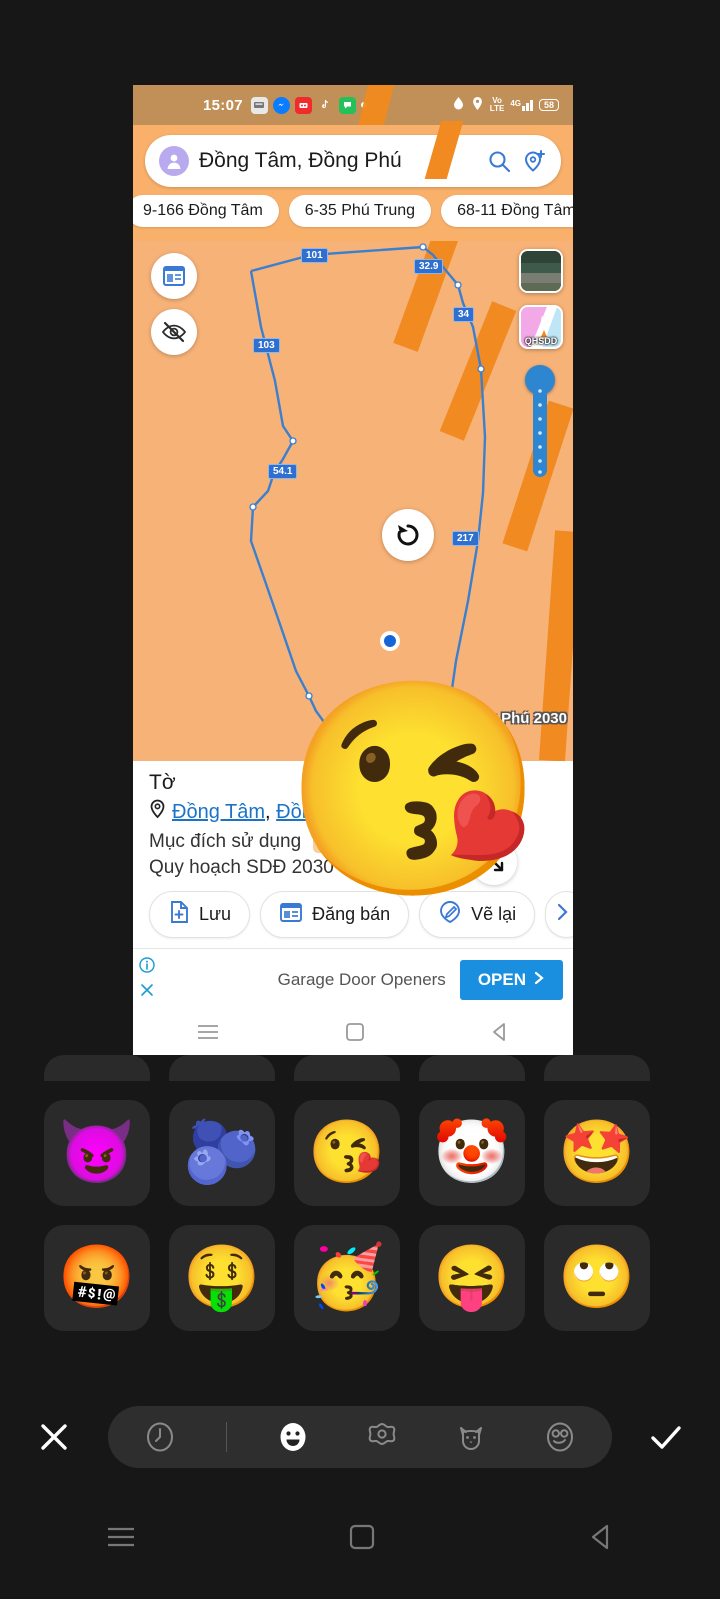 Image resolution: width=720 pixels, height=1599 pixels. I want to click on area-label: Diện tích, so click(343, 782).